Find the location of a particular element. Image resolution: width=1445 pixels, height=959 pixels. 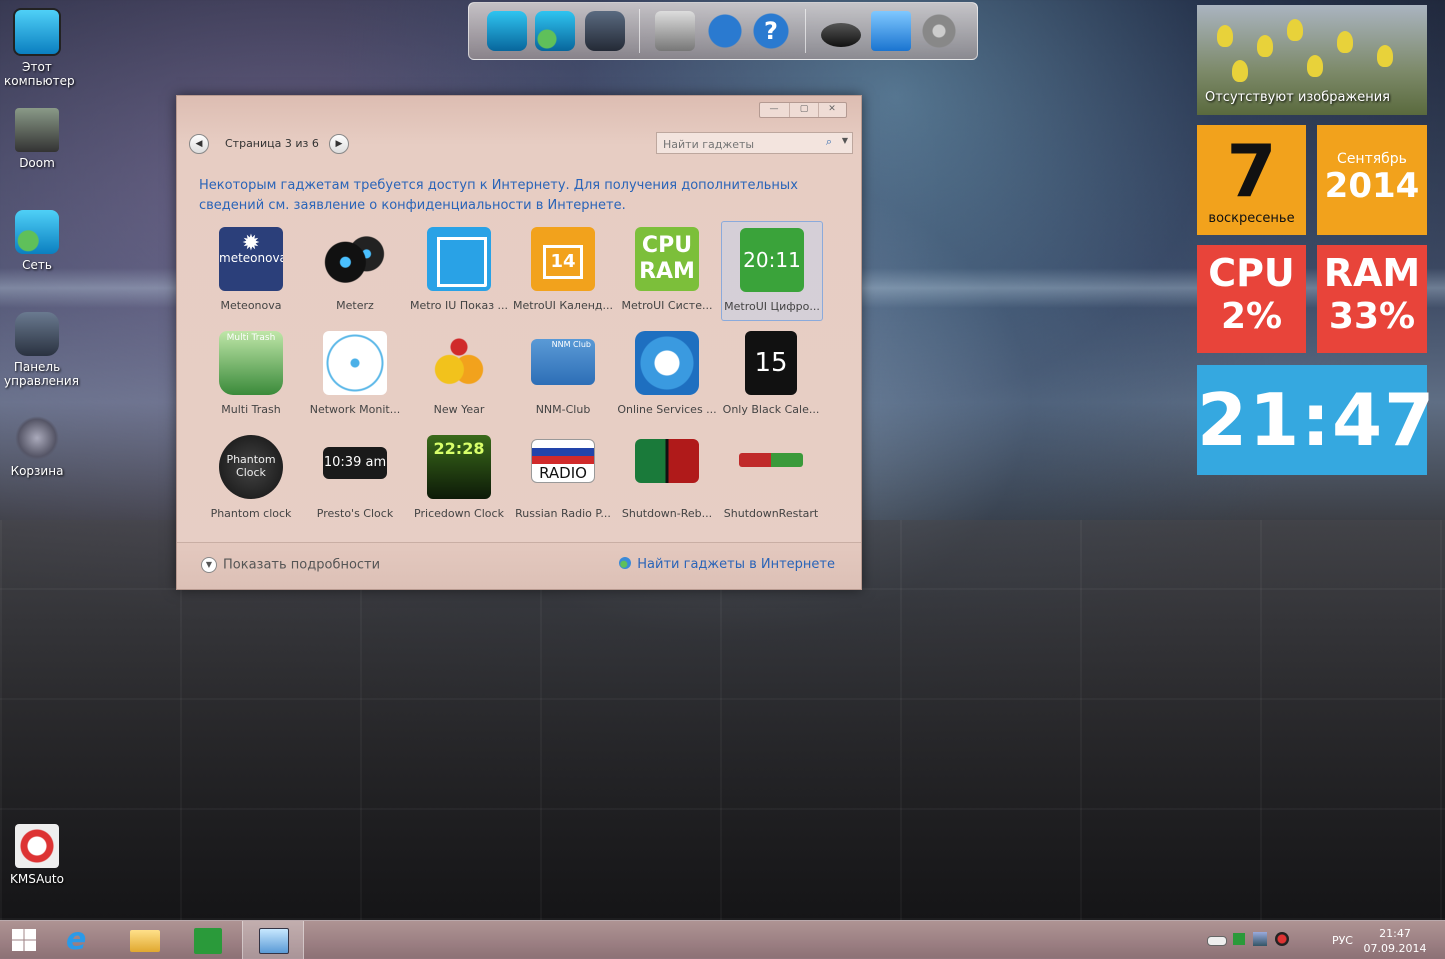

gadget-tile: ShutdownRestart is located at coordinates (771, 478).